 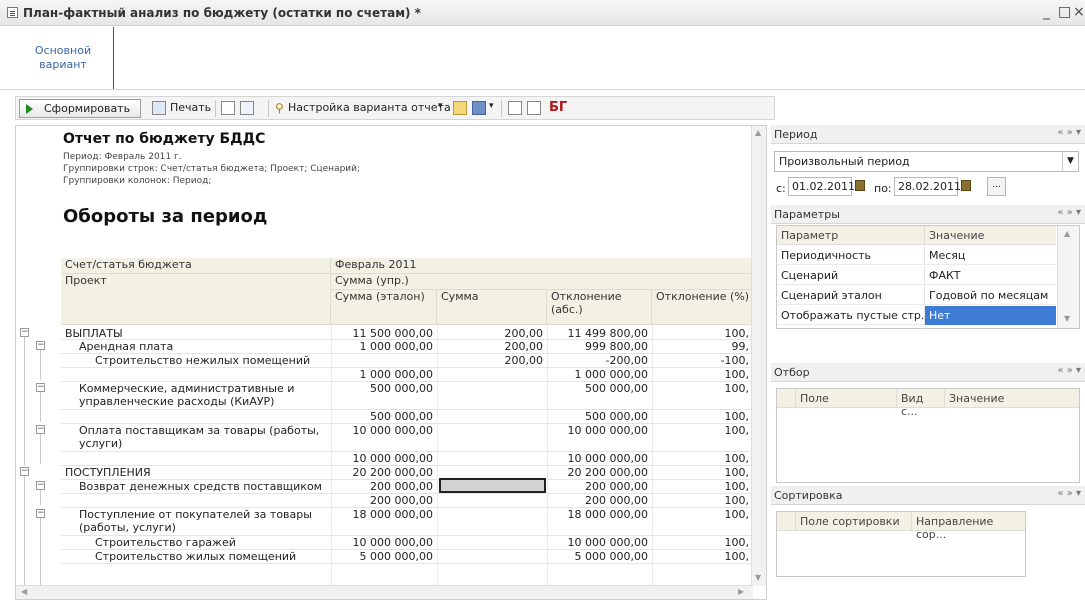 What do you see at coordinates (1070, 161) in the screenshot?
I see `chevron-down-icon: ▼` at bounding box center [1070, 161].